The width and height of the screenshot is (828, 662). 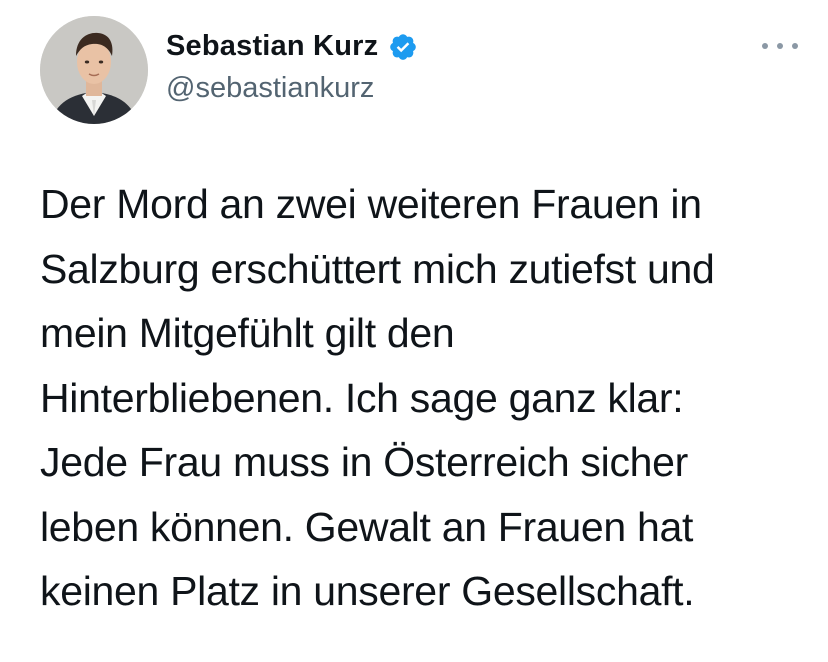 I want to click on tweet-text-line: keinen Platz in unserer Gesellschaft., so click(x=367, y=591).